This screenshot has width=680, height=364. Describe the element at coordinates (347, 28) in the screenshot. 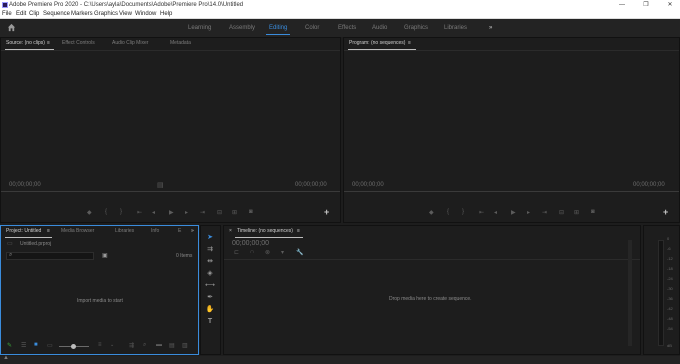

I see `workspace-effects: Effects` at that location.